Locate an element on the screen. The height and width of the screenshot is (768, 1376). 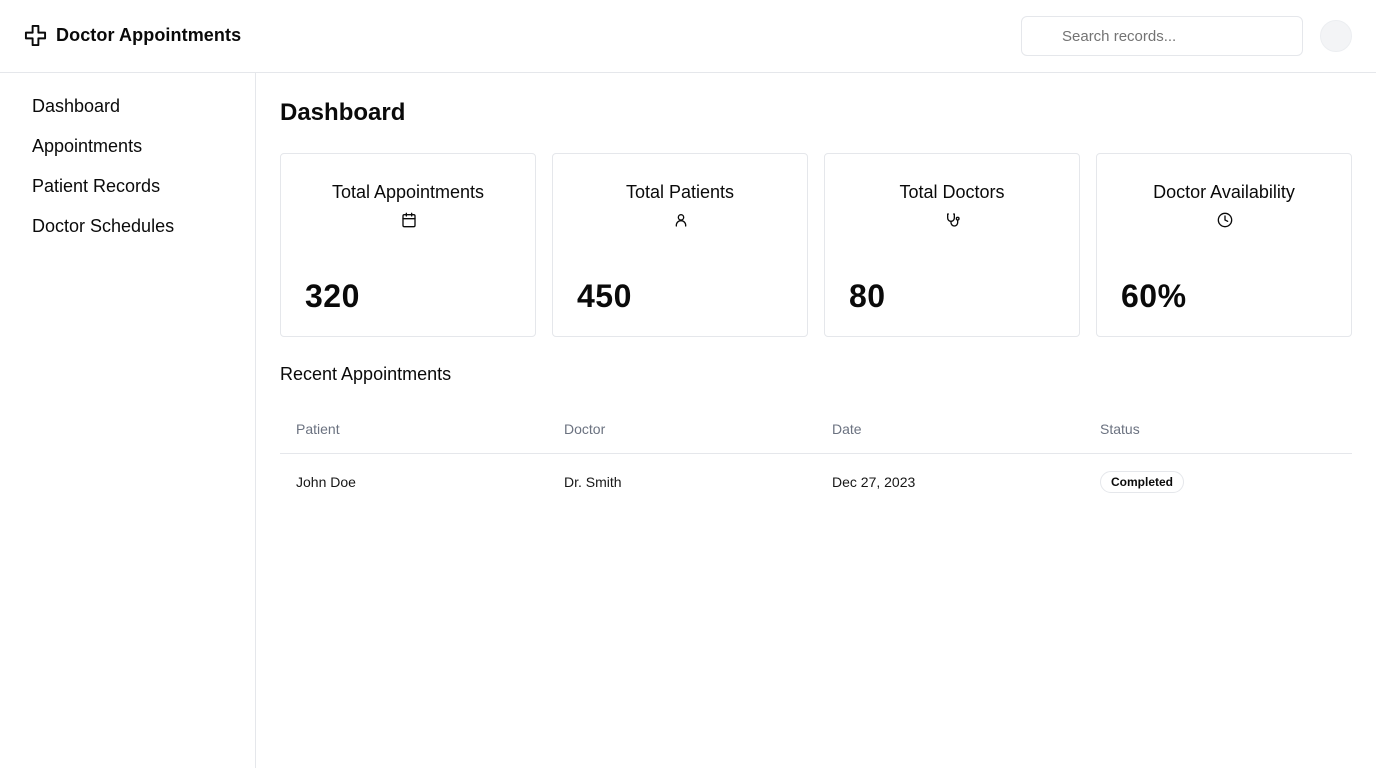
search-box is located at coordinates (1162, 36).